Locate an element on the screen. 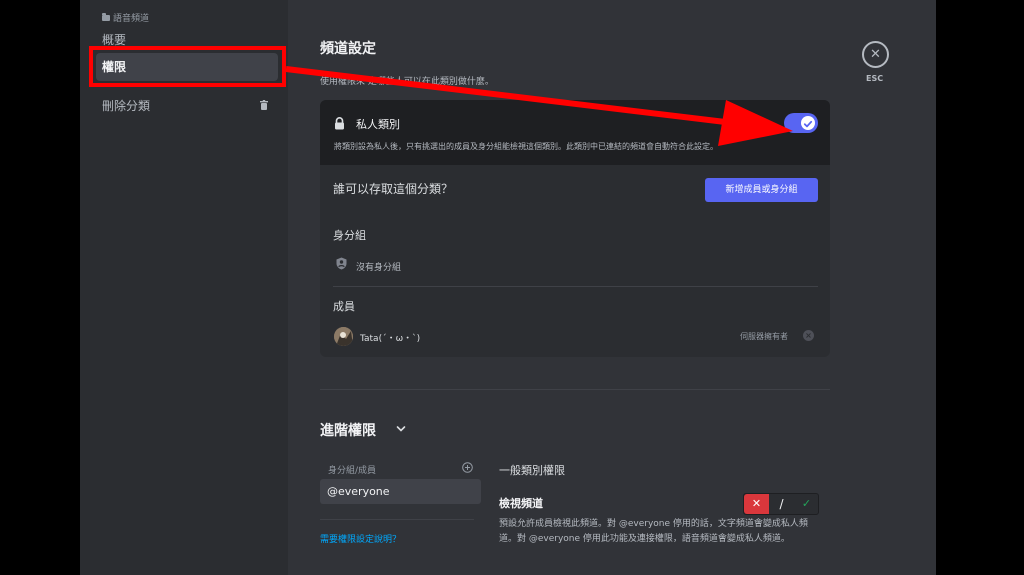 This screenshot has height=575, width=1024. sidebar-item-label: 概要 is located at coordinates (114, 40).